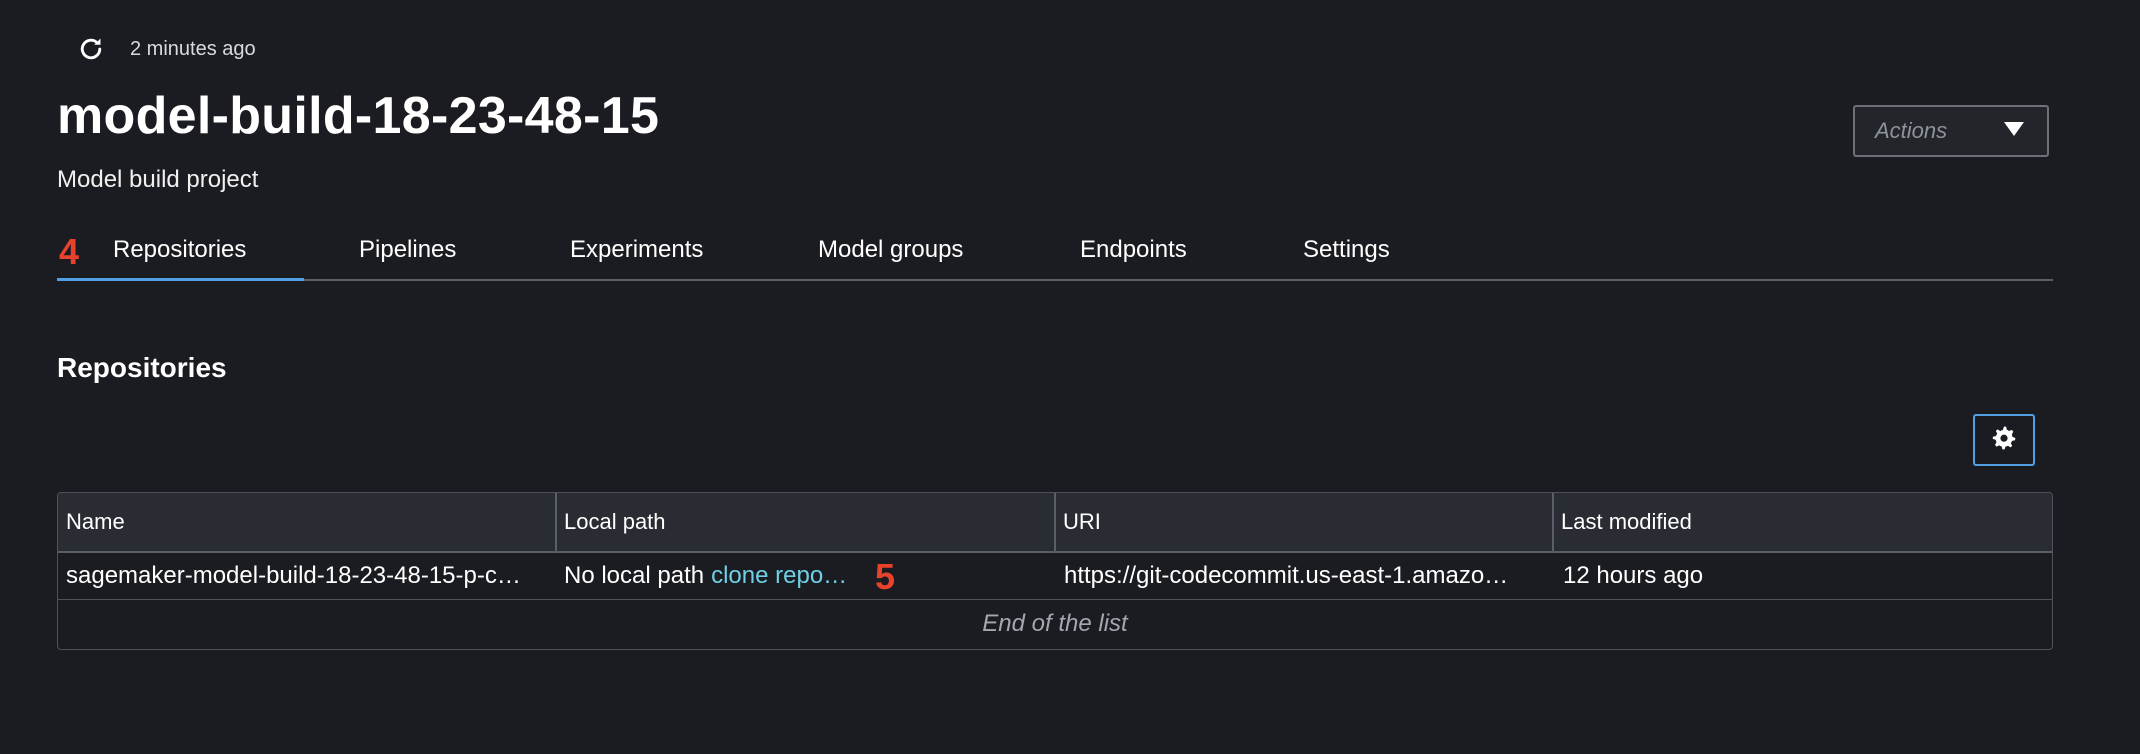 This screenshot has width=2140, height=754. I want to click on refresh-row: 2 minutes ago, so click(165, 49).